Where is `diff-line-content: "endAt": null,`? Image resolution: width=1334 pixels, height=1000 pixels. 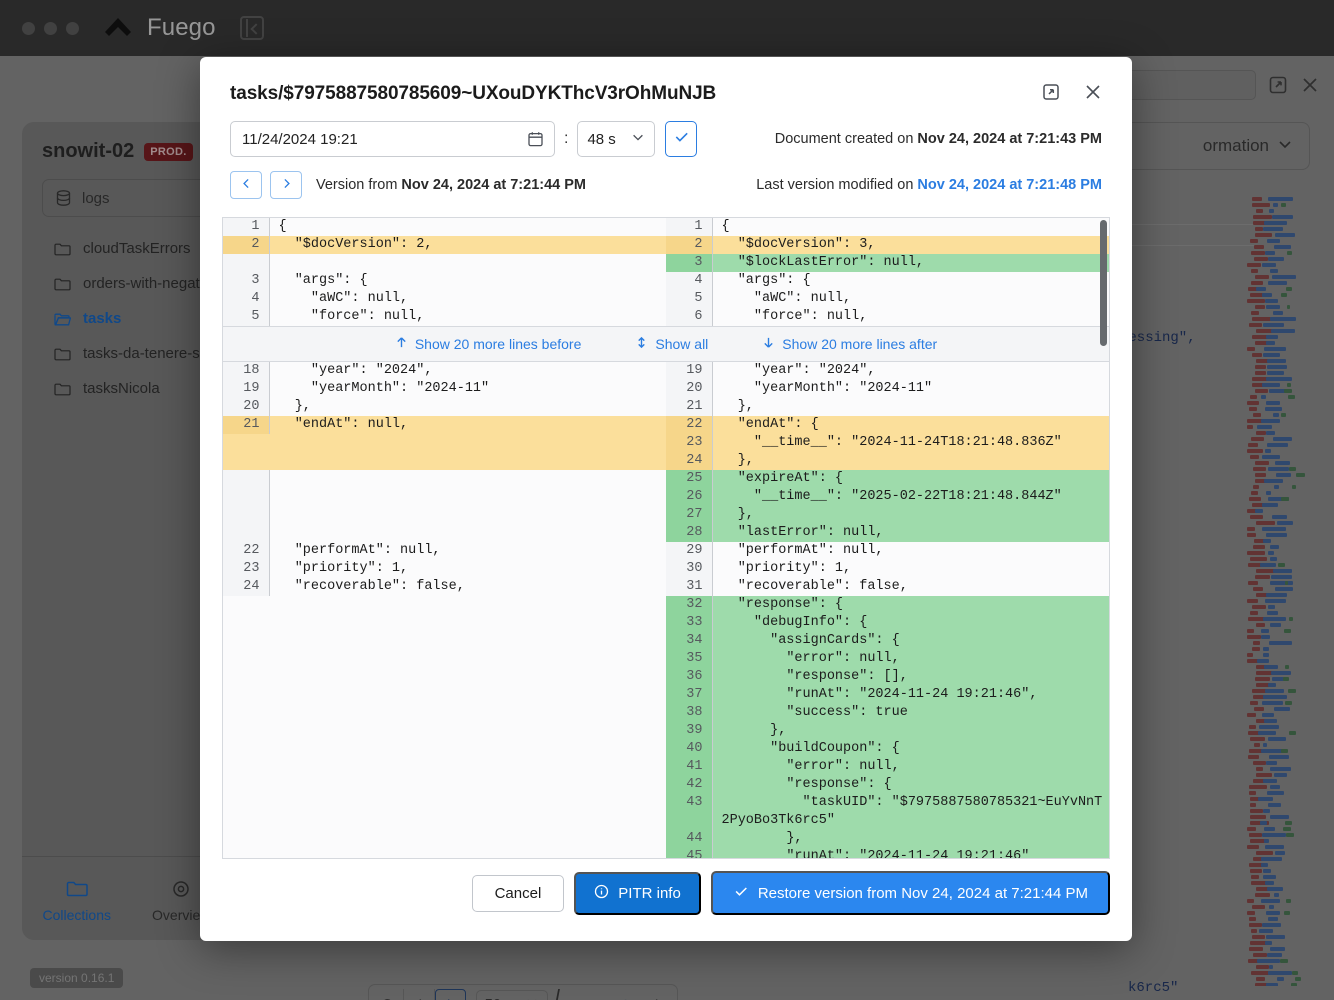
diff-line-content: "endAt": null, is located at coordinates (467, 425).